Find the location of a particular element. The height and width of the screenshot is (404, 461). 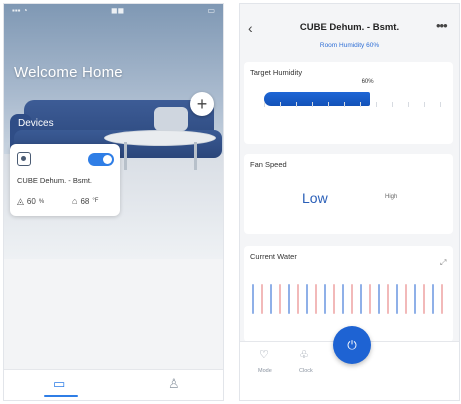

room-humidity-text: Room Humidity 60% is located at coordinates (349, 45).